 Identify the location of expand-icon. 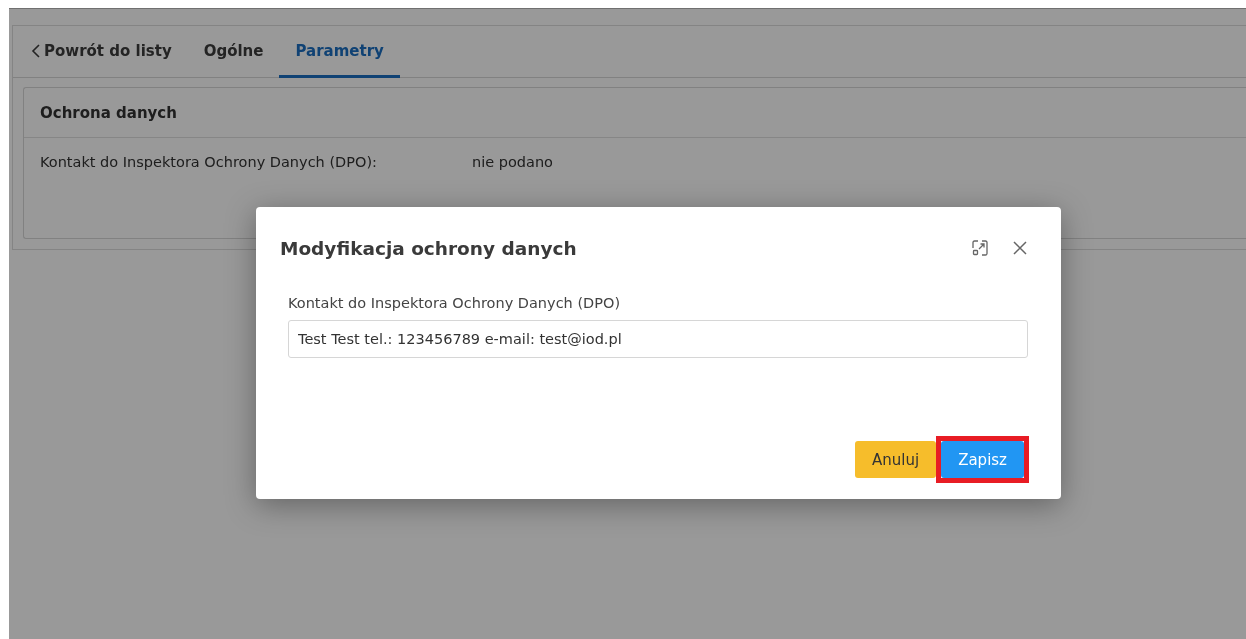
(980, 248).